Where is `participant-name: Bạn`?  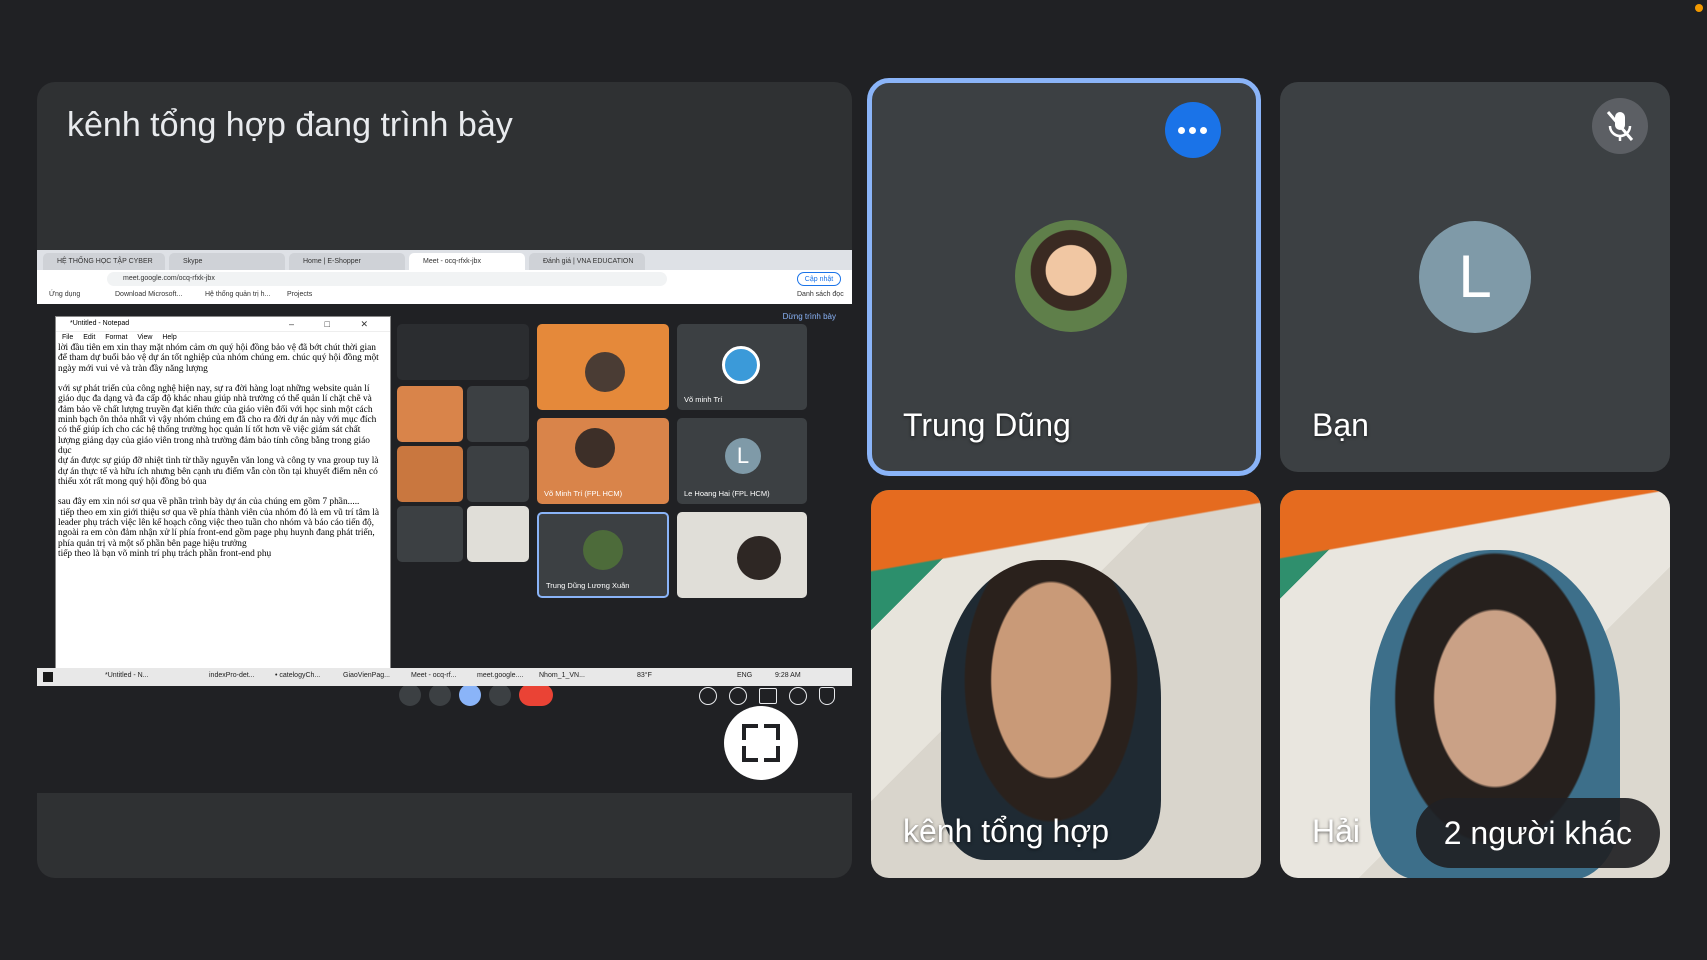
participant-name: Bạn is located at coordinates (1340, 425).